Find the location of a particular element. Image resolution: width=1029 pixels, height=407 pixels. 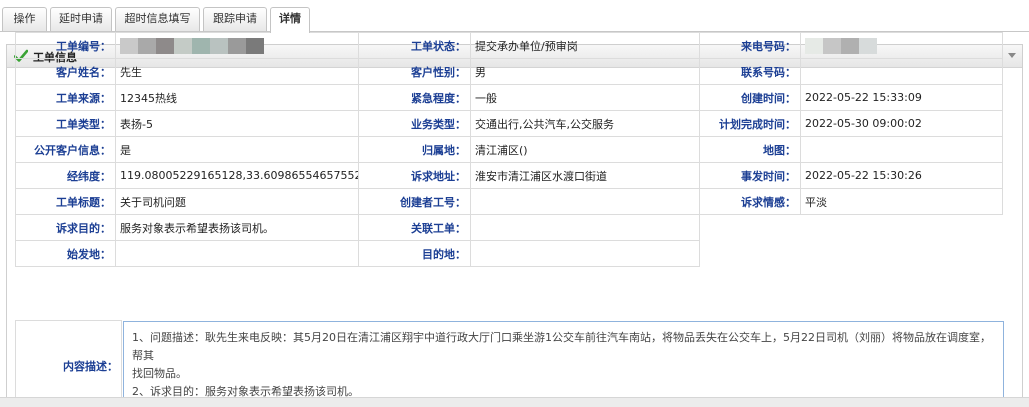

table-row: 工单标题： 关于司机问题 创建者工号： 诉求情感： 平淡 is located at coordinates (509, 201).